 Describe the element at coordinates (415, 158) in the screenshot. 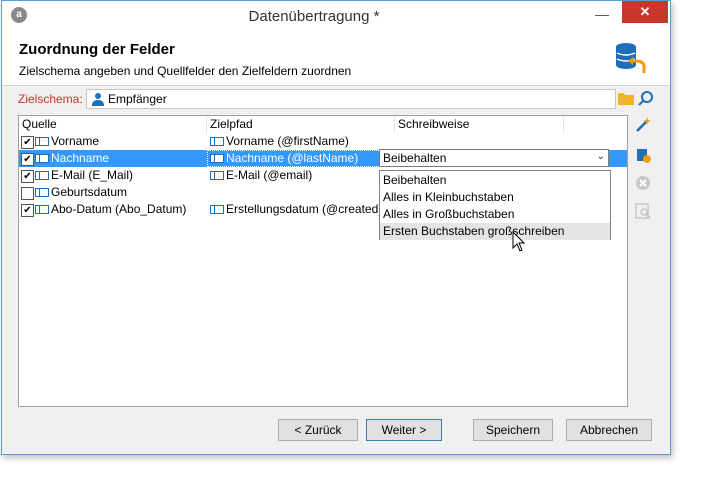

I see `writing-mode-value: Beibehalten` at that location.